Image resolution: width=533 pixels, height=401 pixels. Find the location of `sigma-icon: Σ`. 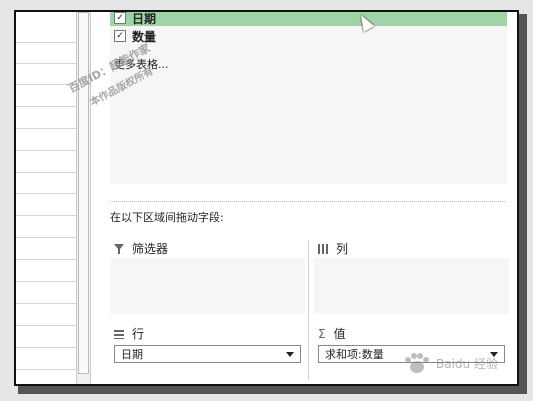

sigma-icon: Σ is located at coordinates (322, 333).